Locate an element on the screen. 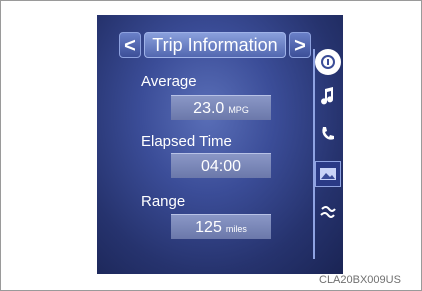 This screenshot has width=422, height=291. elapsed-time-label: Elapsed Time is located at coordinates (186, 141).